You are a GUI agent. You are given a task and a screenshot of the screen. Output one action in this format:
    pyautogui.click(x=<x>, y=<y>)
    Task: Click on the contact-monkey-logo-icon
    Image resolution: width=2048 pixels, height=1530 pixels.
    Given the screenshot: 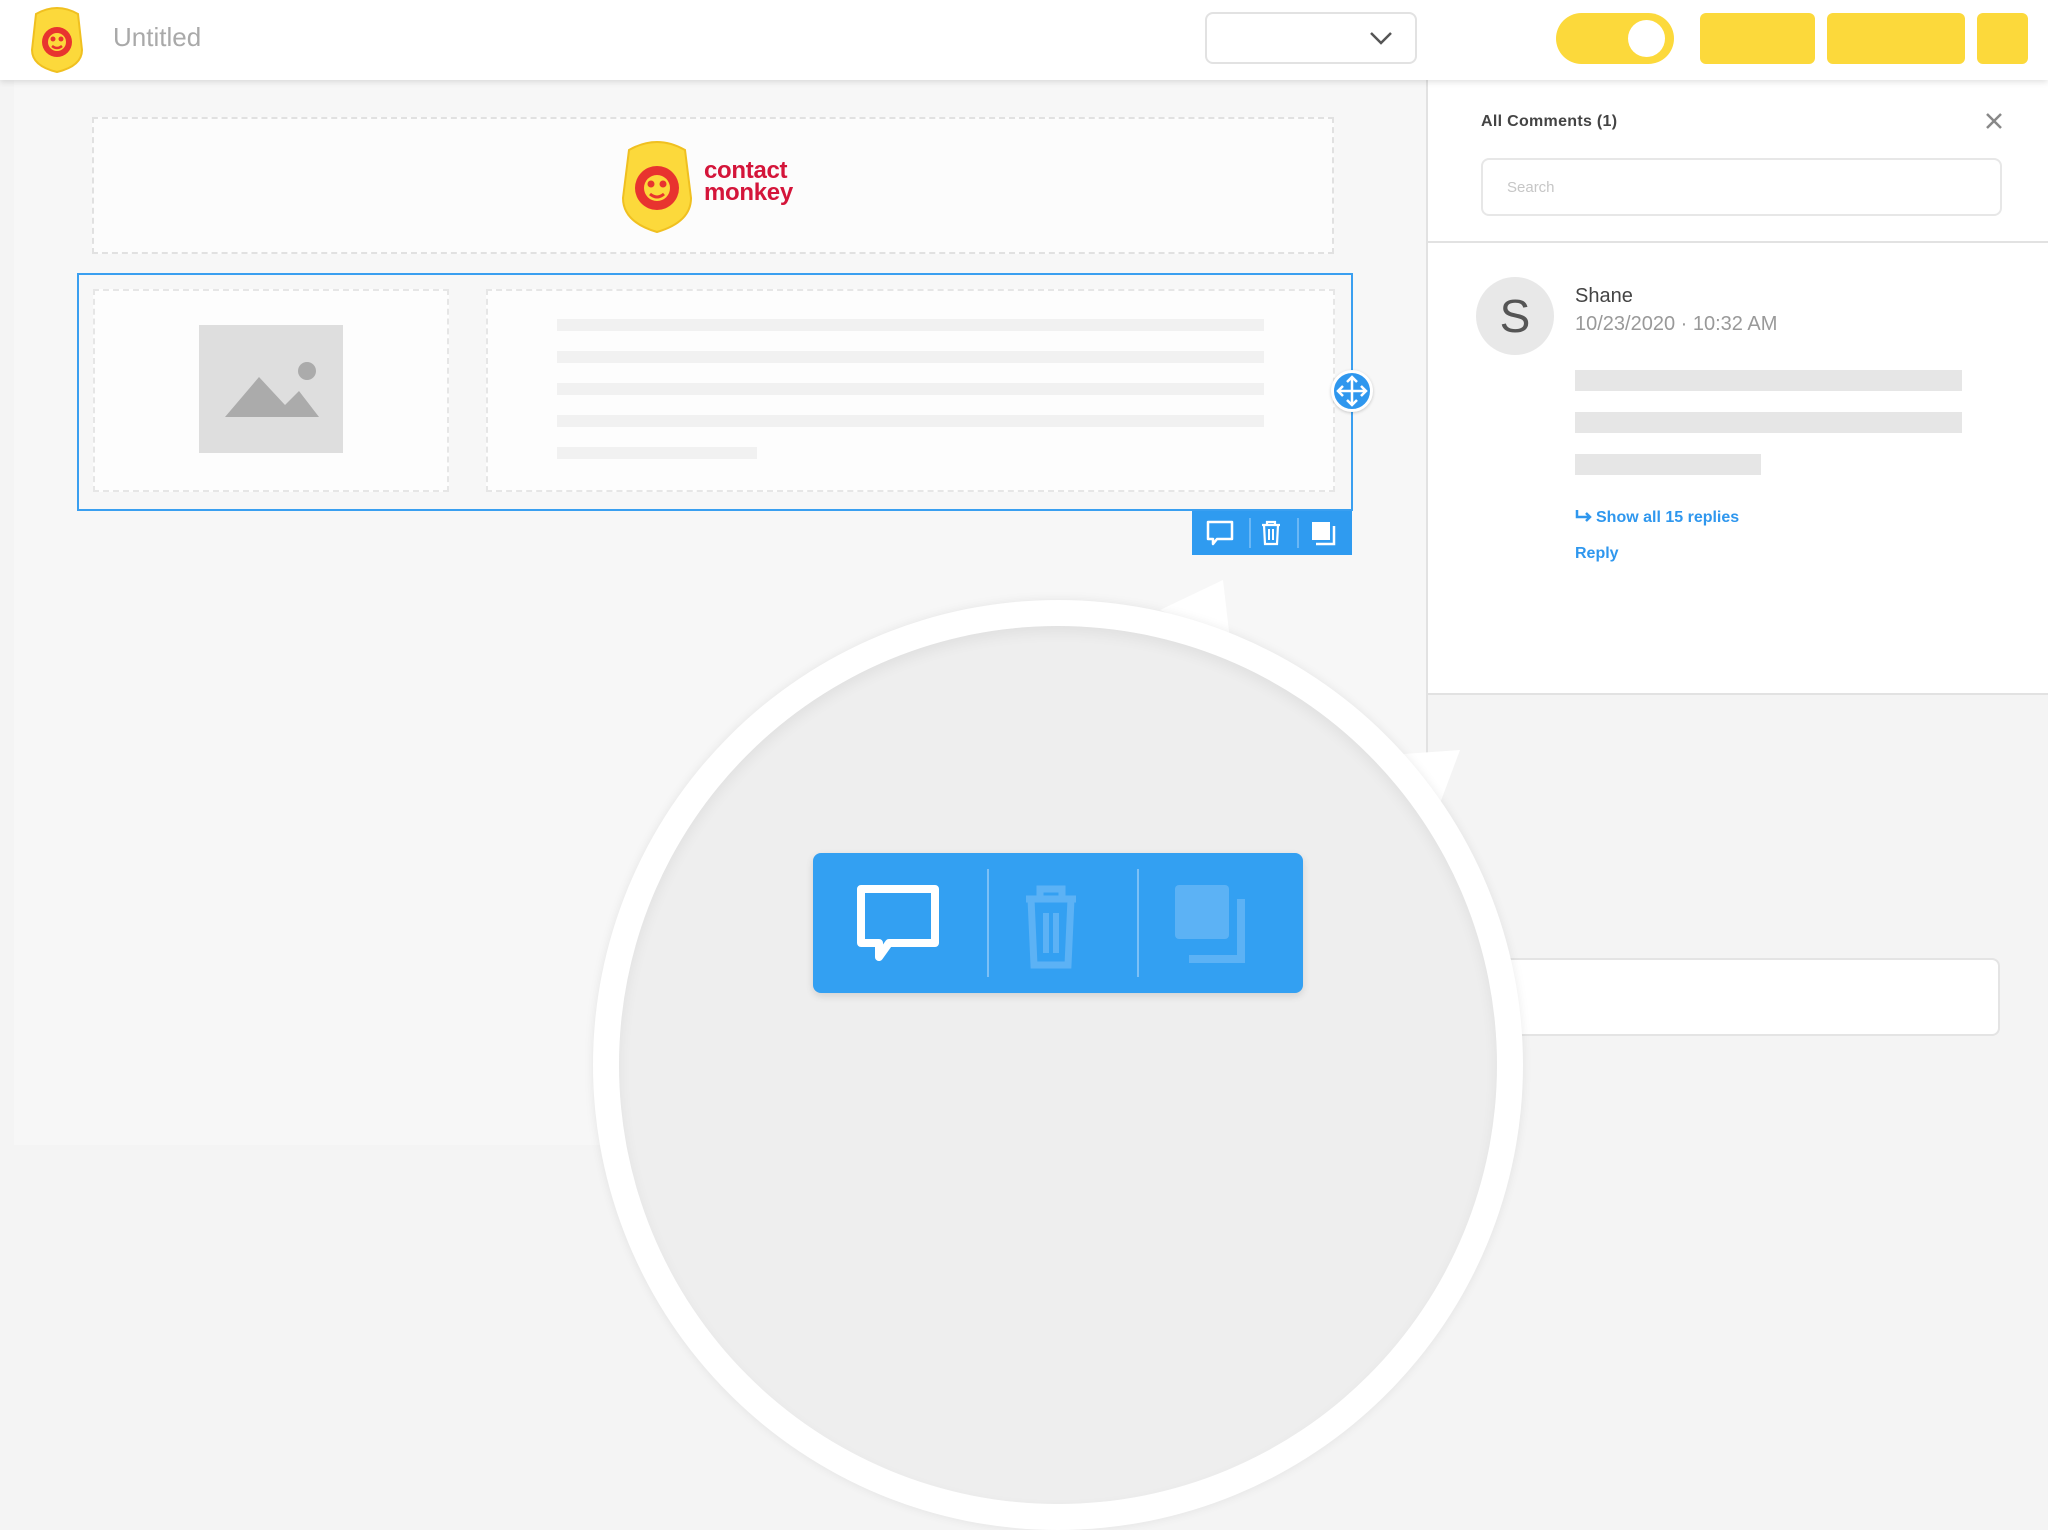 What is the action you would take?
    pyautogui.click(x=657, y=187)
    